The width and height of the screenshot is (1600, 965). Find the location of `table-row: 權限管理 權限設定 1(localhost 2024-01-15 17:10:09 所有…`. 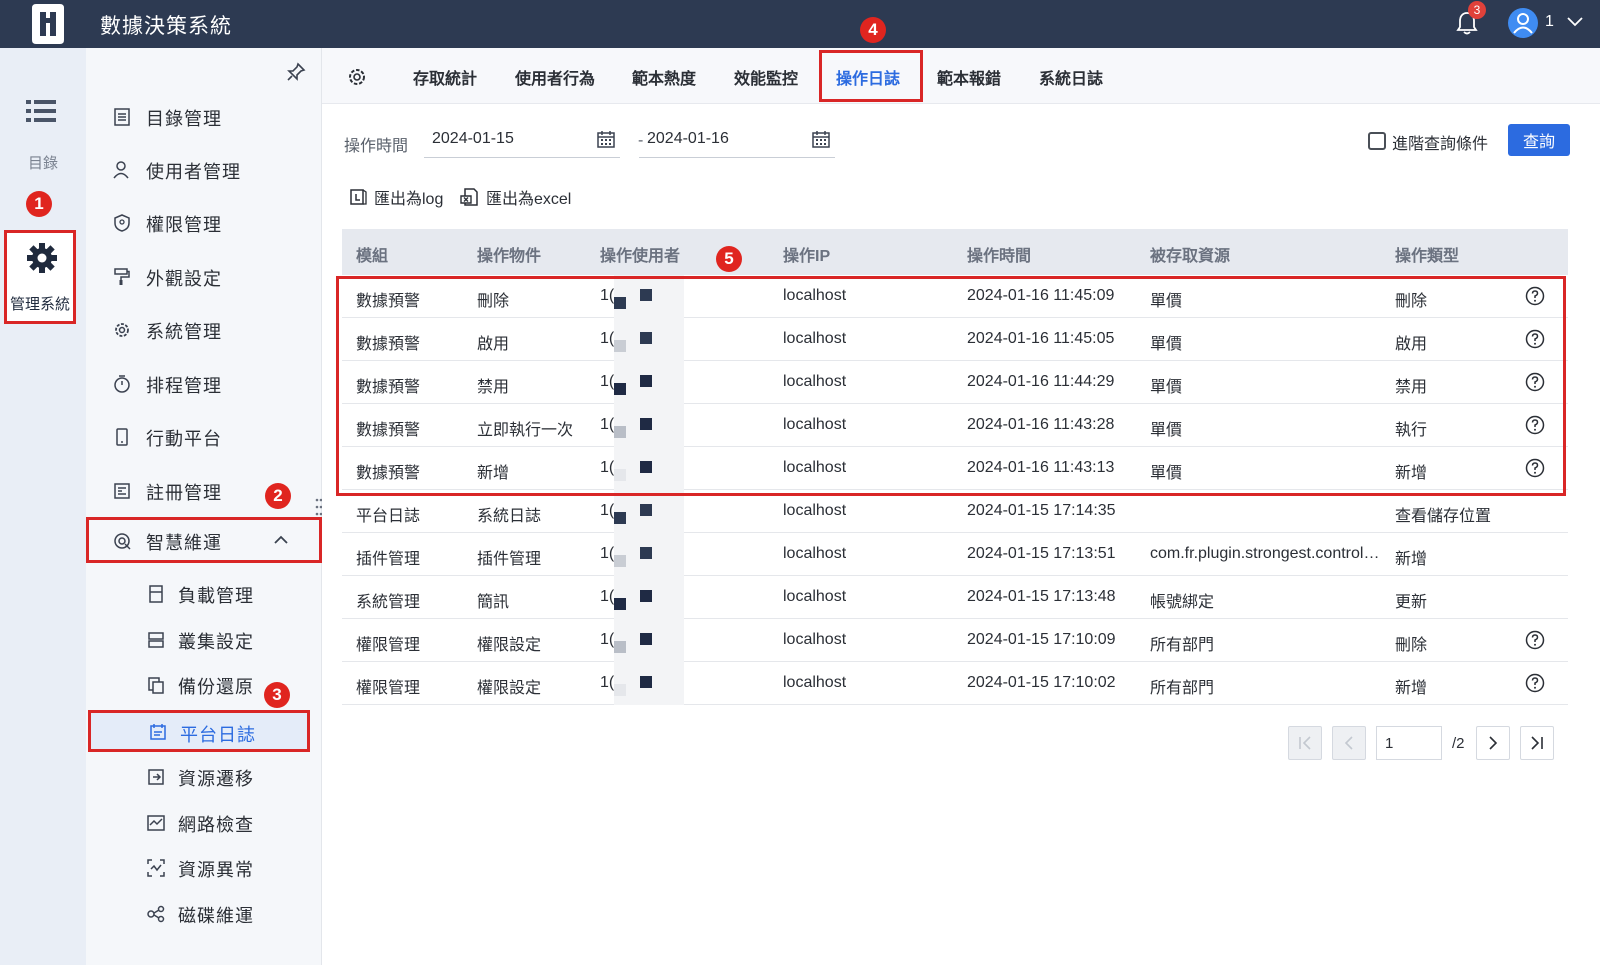

table-row: 權限管理 權限設定 1(localhost 2024-01-15 17:10:09 所有… is located at coordinates (955, 640).